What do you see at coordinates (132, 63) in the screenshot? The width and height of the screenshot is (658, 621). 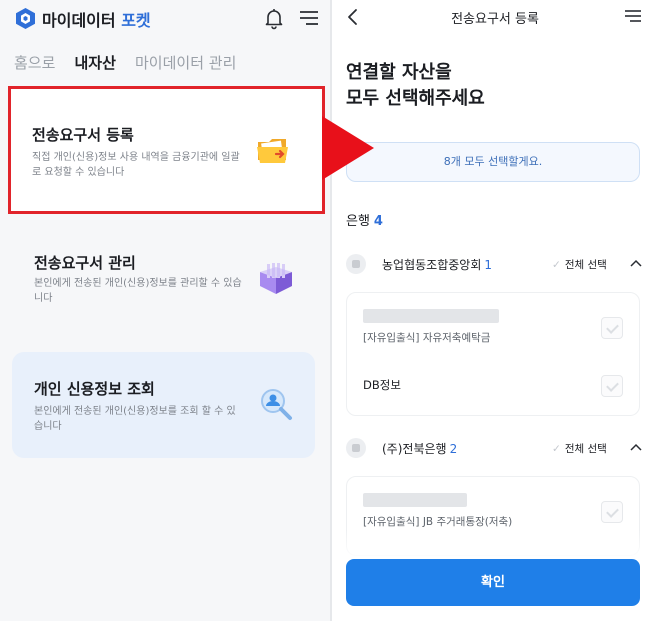 I see `top-tabs: 홈으로 내자산 마이데이터 관리` at bounding box center [132, 63].